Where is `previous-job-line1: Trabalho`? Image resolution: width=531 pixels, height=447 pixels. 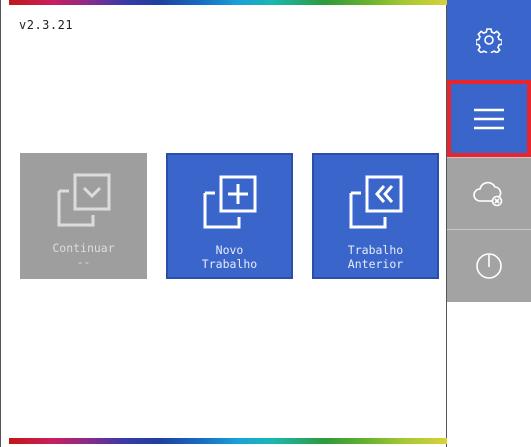
previous-job-line1: Trabalho is located at coordinates (375, 250).